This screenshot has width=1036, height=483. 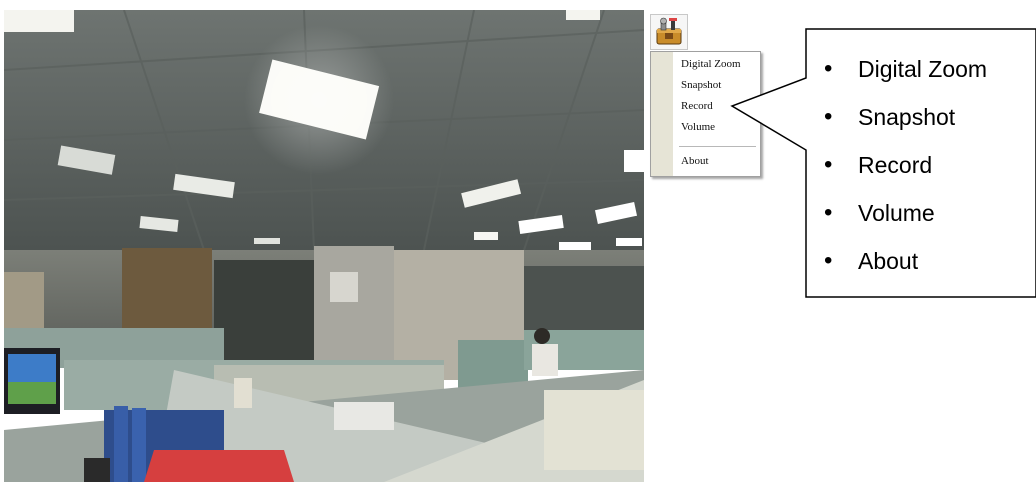 What do you see at coordinates (695, 161) in the screenshot?
I see `menu-item-about: About` at bounding box center [695, 161].